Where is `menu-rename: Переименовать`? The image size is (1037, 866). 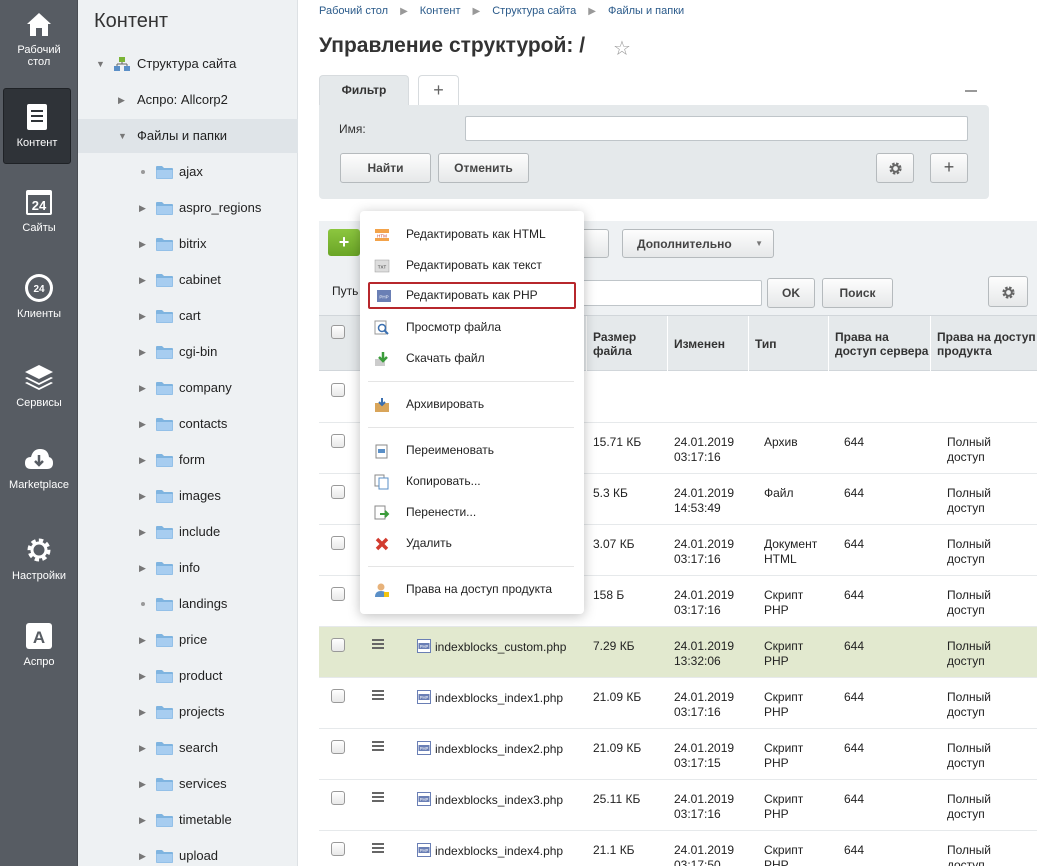
menu-rename: Переименовать is located at coordinates (472, 450).